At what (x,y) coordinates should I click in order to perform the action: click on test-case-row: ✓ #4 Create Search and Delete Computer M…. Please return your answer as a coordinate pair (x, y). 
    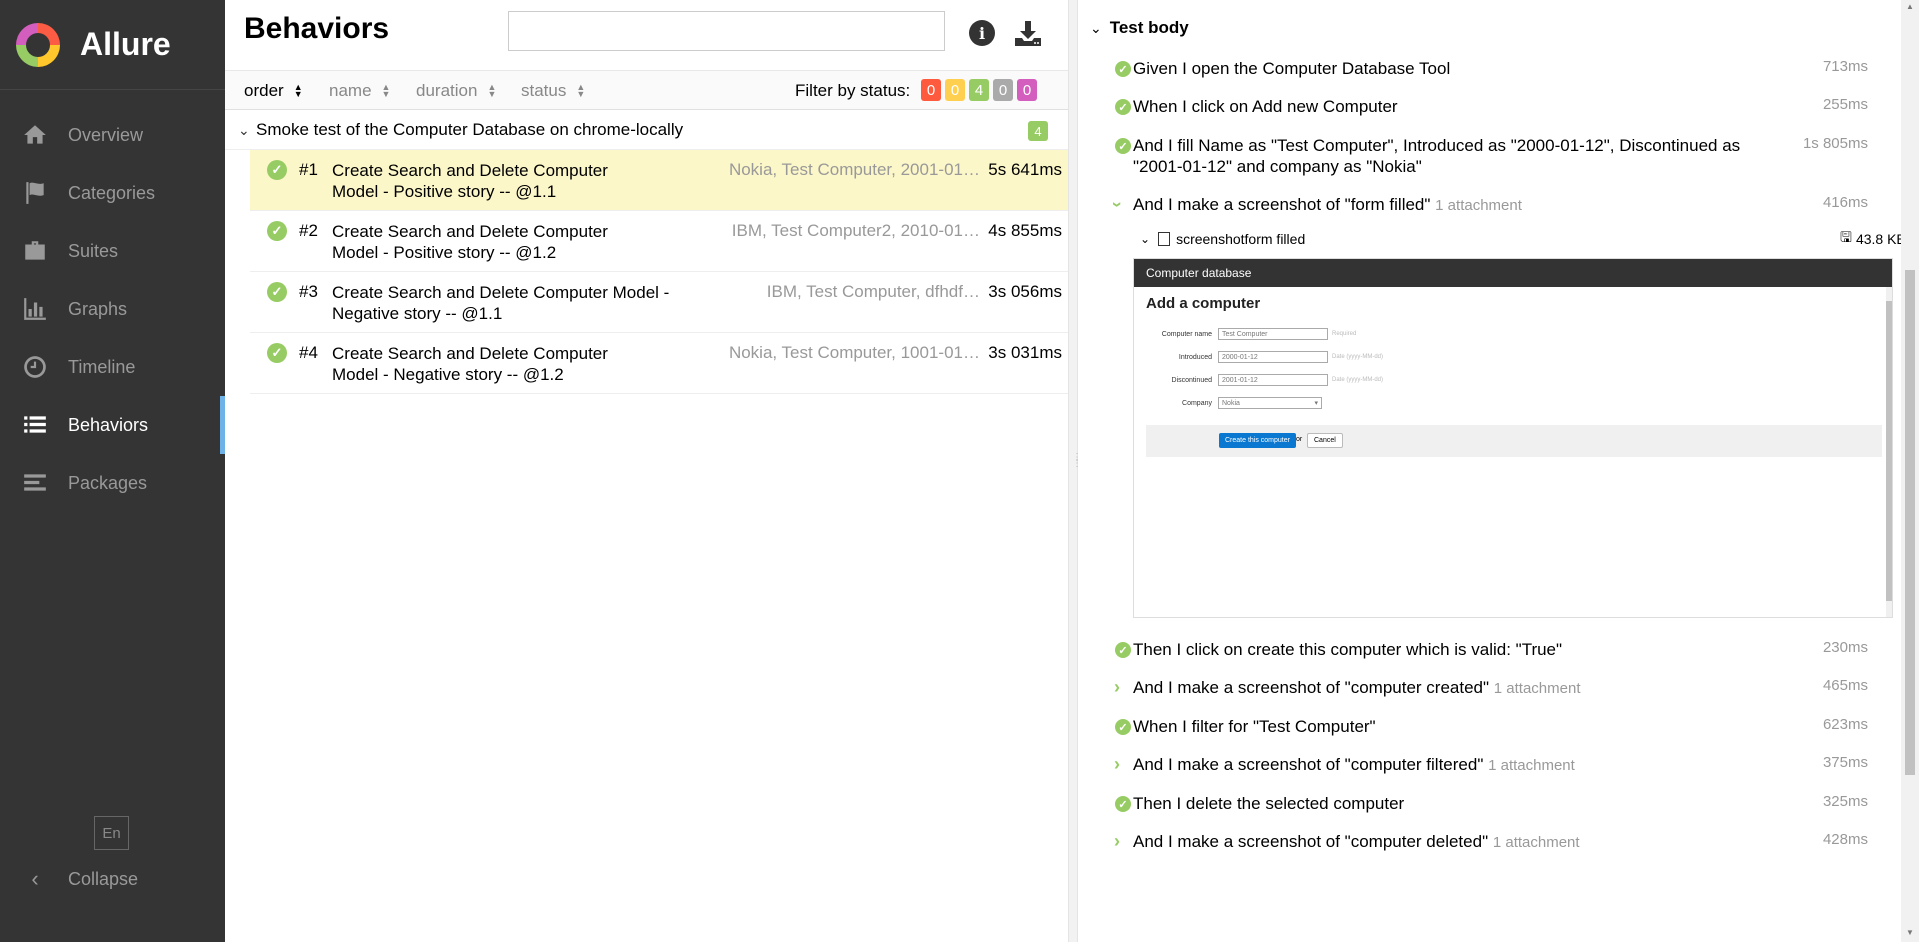
    Looking at the image, I should click on (659, 363).